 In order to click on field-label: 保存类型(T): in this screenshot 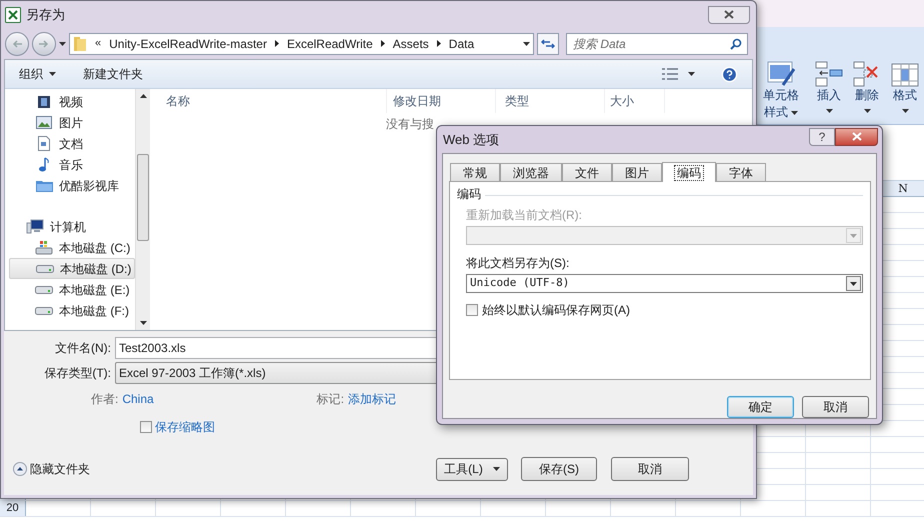, I will do `click(77, 373)`.